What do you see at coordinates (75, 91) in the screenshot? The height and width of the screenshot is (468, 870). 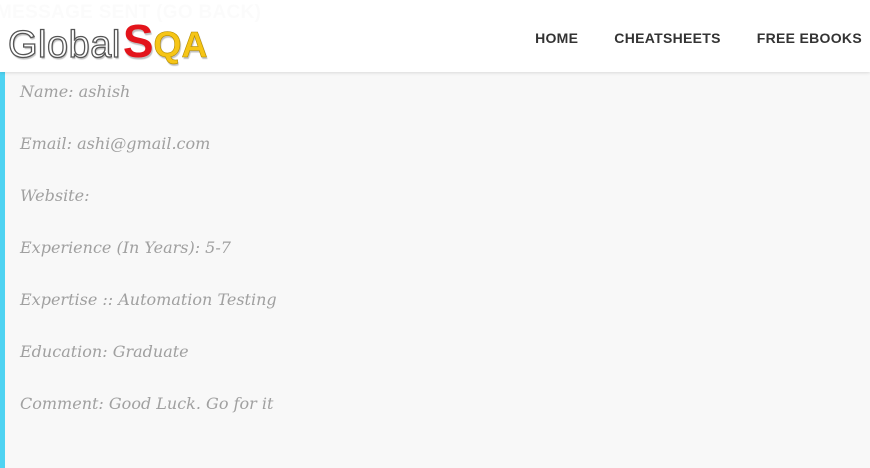 I see `field-name: Name: ashish` at bounding box center [75, 91].